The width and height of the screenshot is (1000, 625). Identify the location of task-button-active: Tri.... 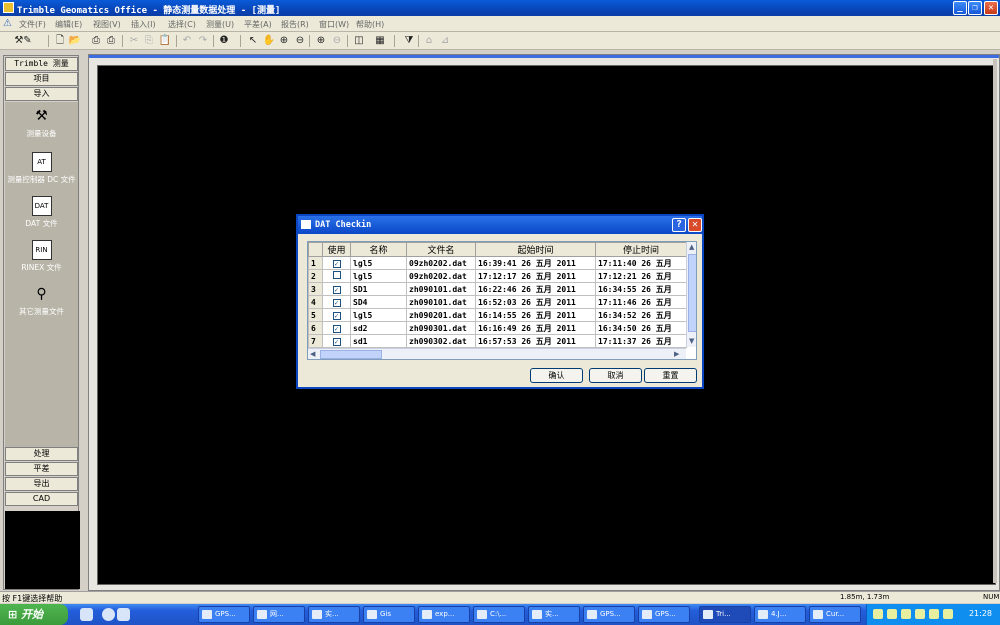
(725, 614).